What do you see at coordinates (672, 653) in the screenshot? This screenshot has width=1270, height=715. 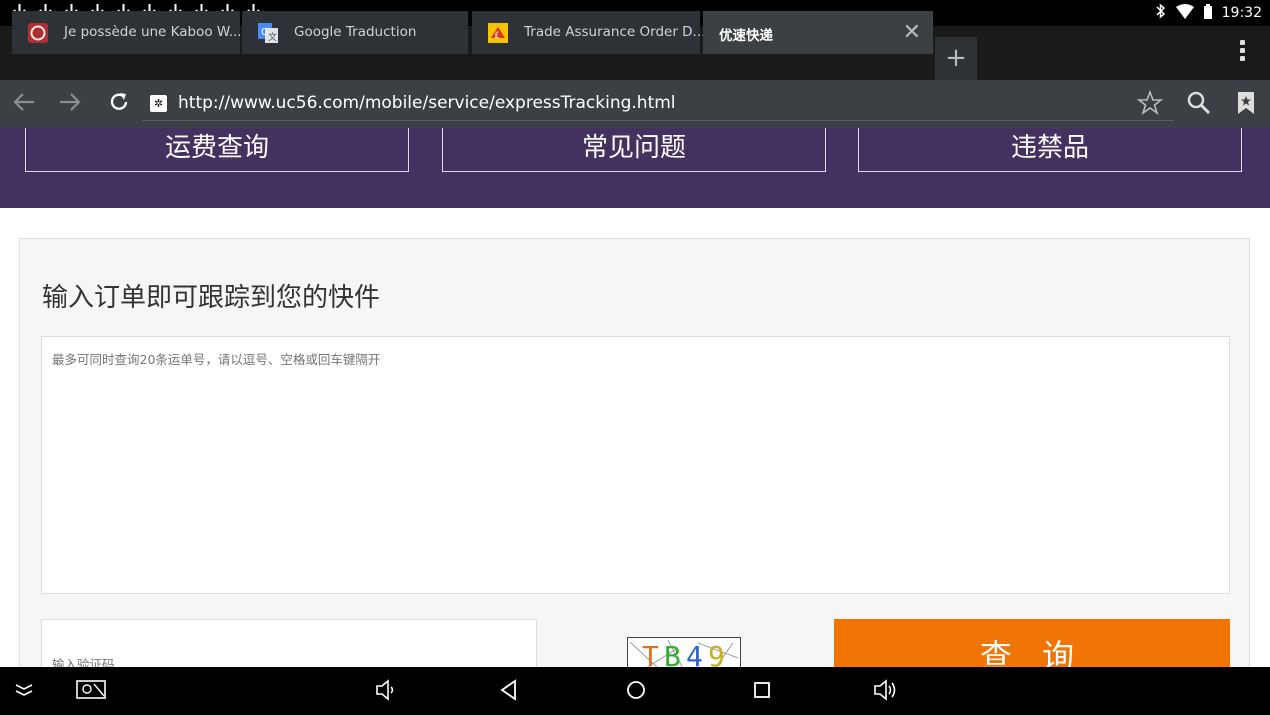 I see `captcha-char: B` at bounding box center [672, 653].